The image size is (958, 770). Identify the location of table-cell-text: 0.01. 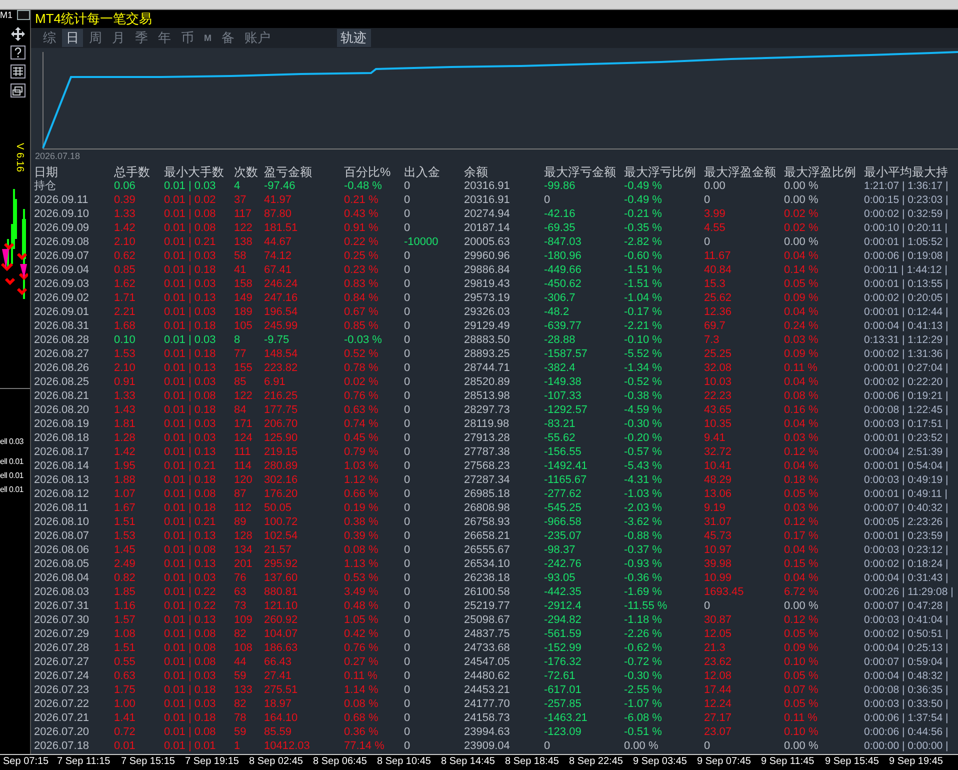
(125, 746).